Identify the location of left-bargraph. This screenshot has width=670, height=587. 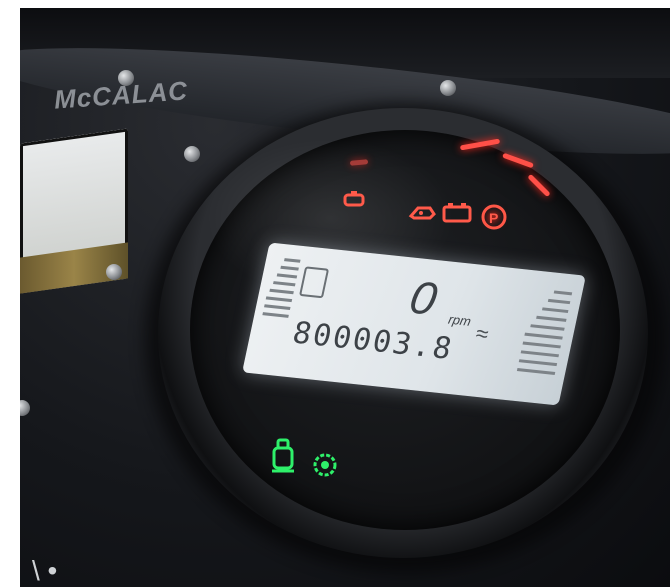
(280, 293).